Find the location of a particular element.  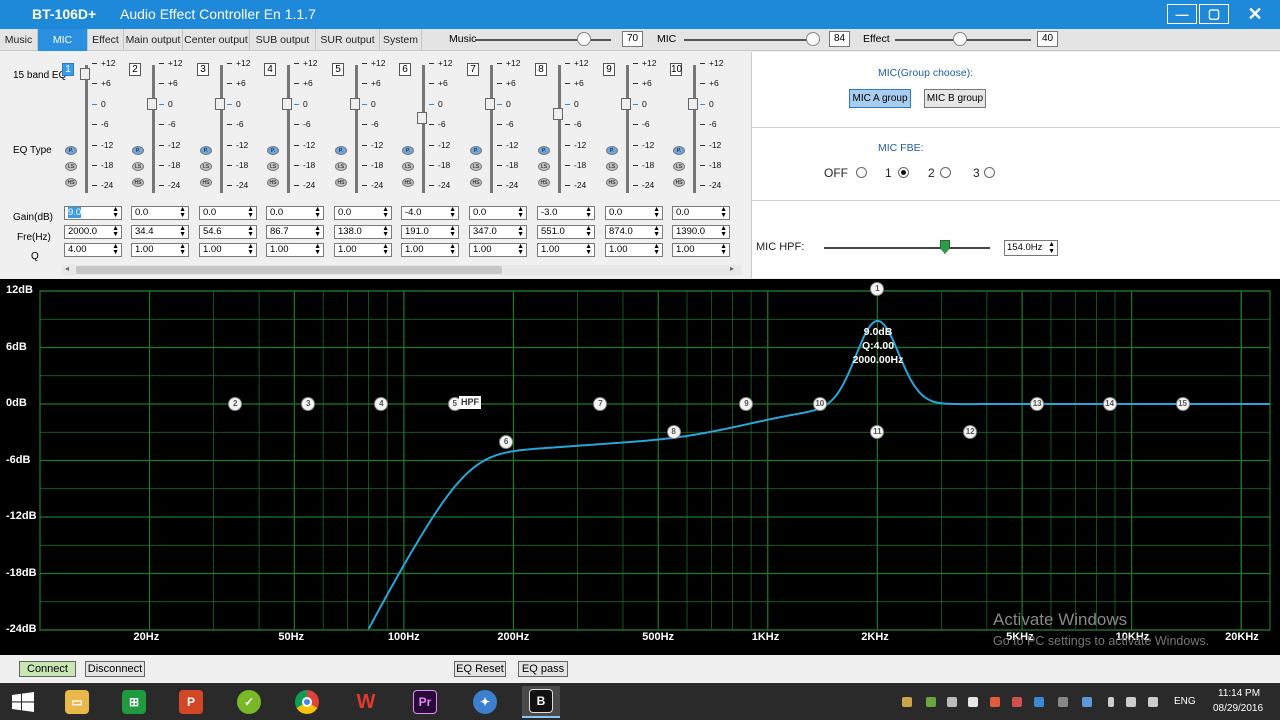

band-number: 3 is located at coordinates (203, 69).